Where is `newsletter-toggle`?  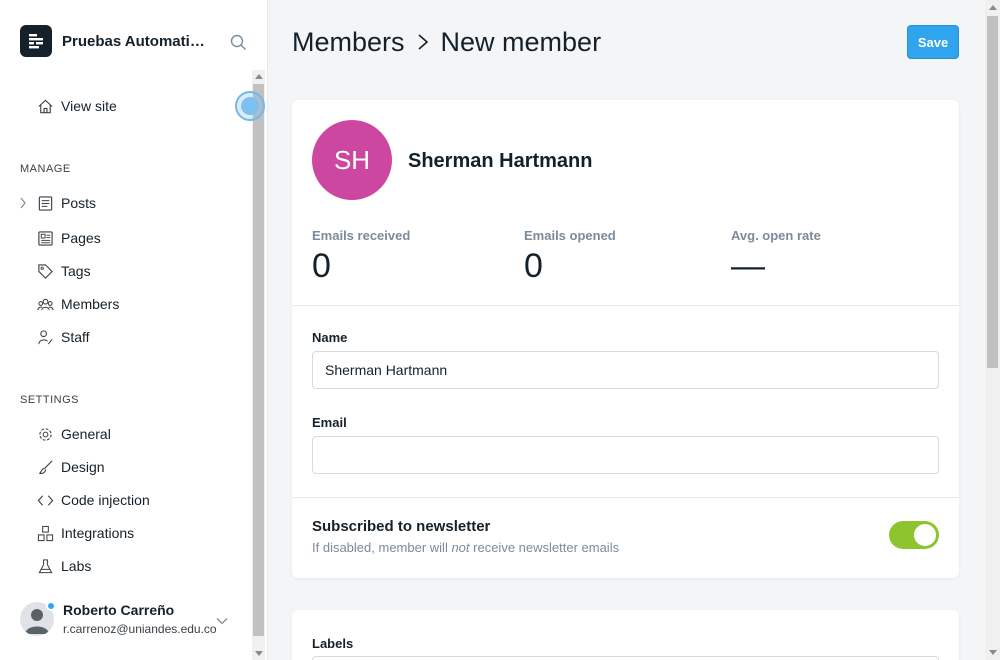 newsletter-toggle is located at coordinates (914, 535).